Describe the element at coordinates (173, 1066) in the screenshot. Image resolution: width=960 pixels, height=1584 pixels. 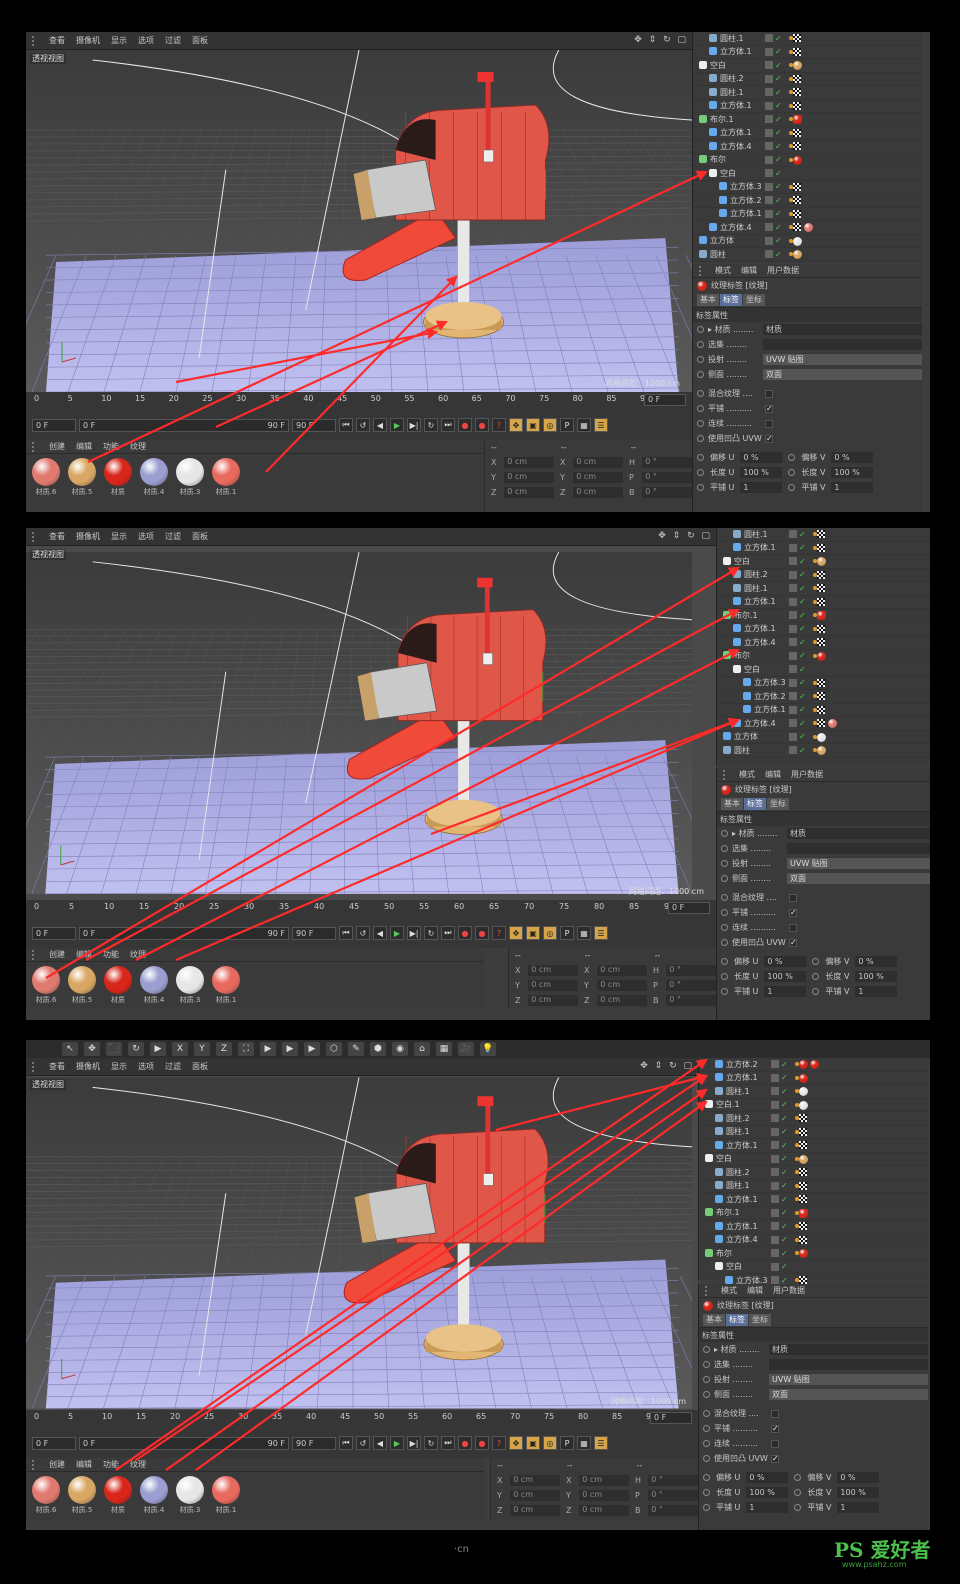
I see `viewport-menu-4: 过滤` at that location.